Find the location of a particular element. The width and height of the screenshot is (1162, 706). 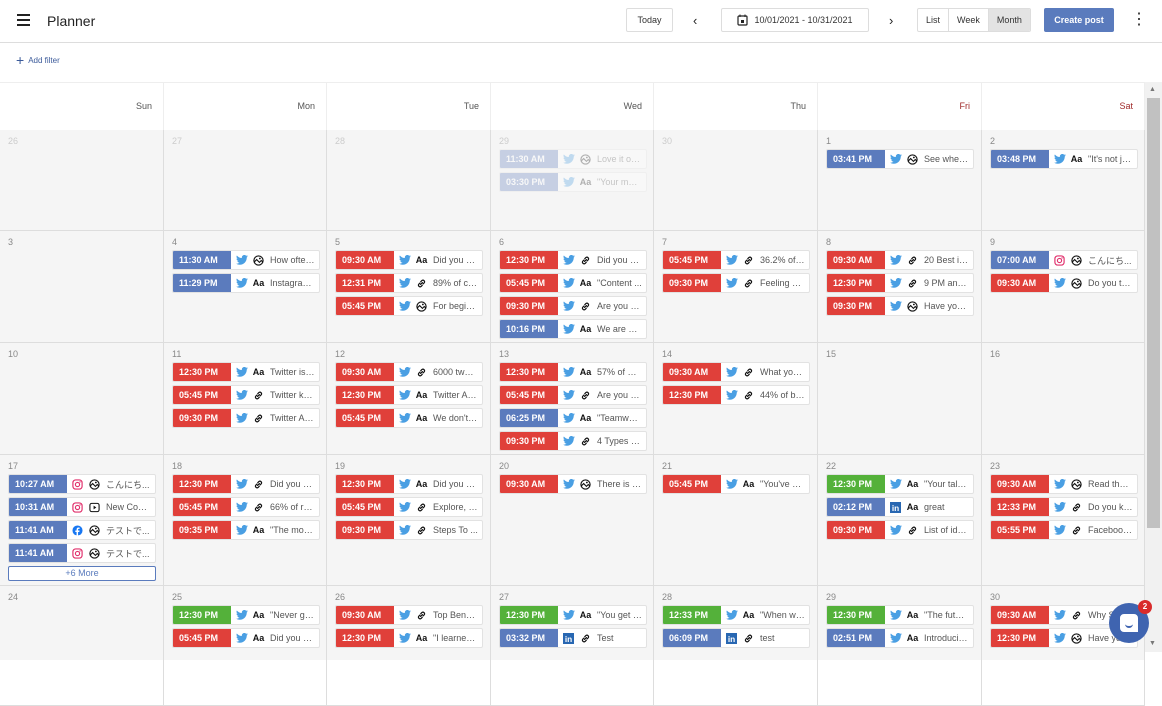

day-cell: 28 12:33 PM Aa "When we ... 06:09 PM in test is located at coordinates (736, 646).